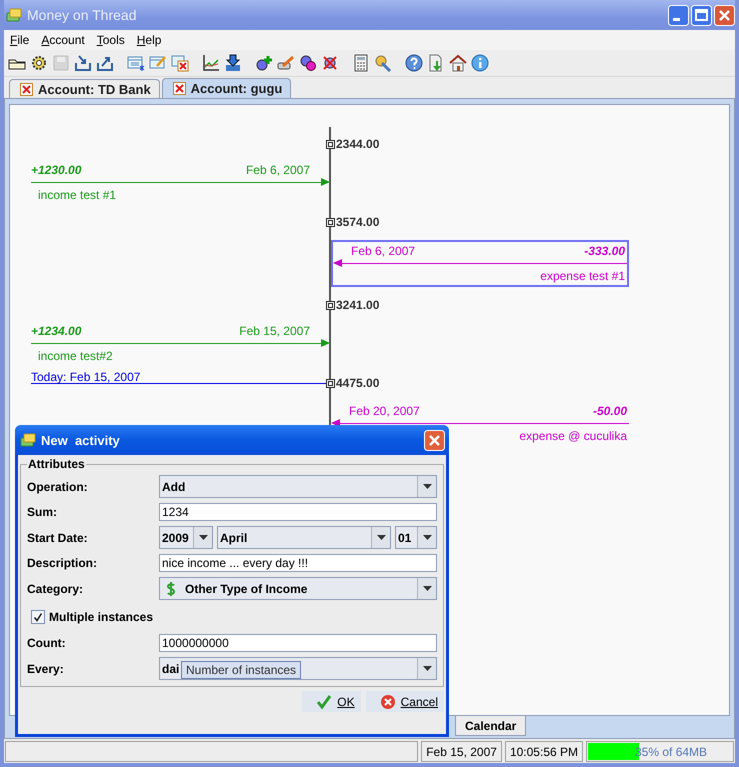 Image resolution: width=739 pixels, height=767 pixels. Describe the element at coordinates (298, 643) in the screenshot. I see `input-field: 1000000000` at that location.